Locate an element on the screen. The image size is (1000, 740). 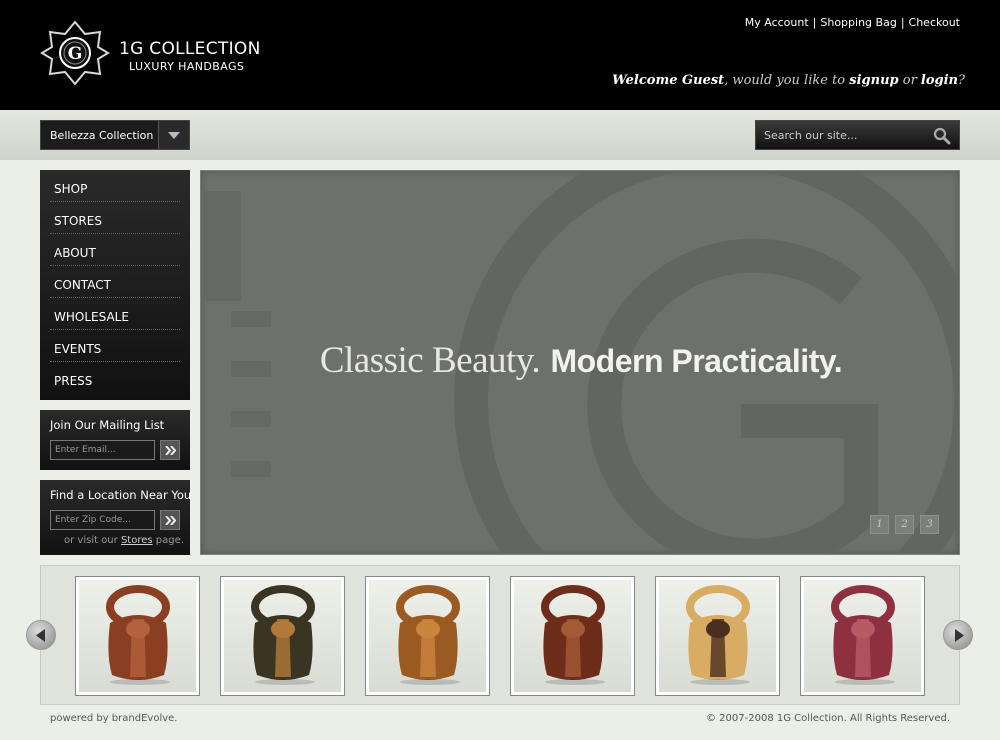
welcome-greeting: Welcome Guest is located at coordinates (668, 80).